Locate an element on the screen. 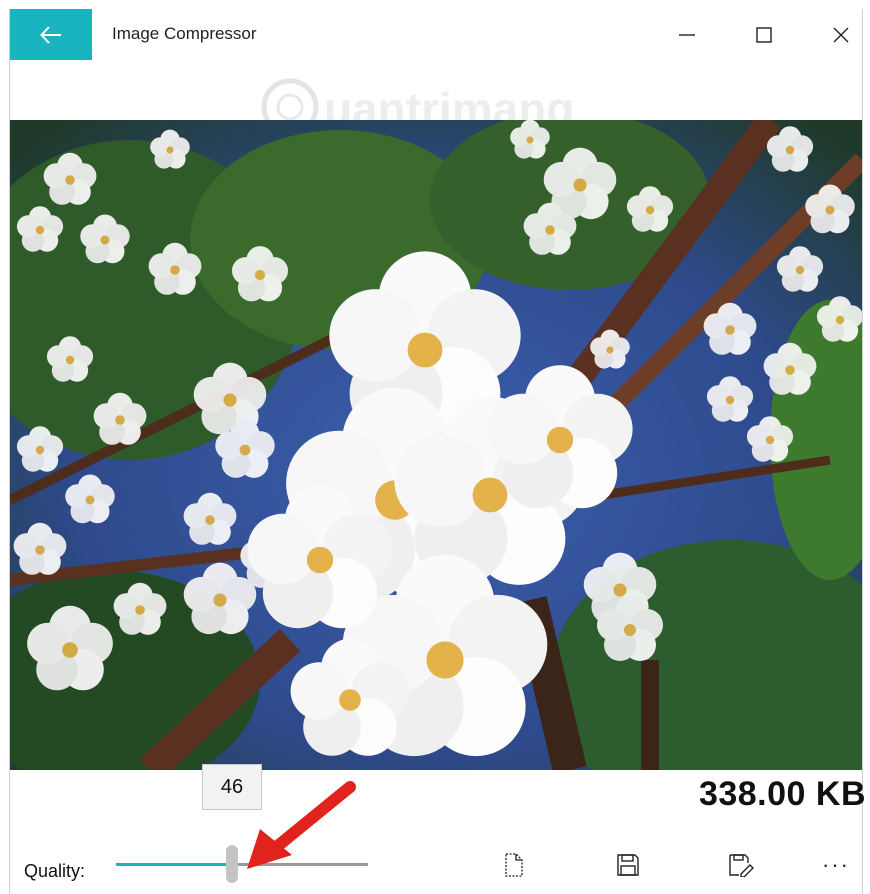 The image size is (870, 894). close-button is located at coordinates (839, 34).